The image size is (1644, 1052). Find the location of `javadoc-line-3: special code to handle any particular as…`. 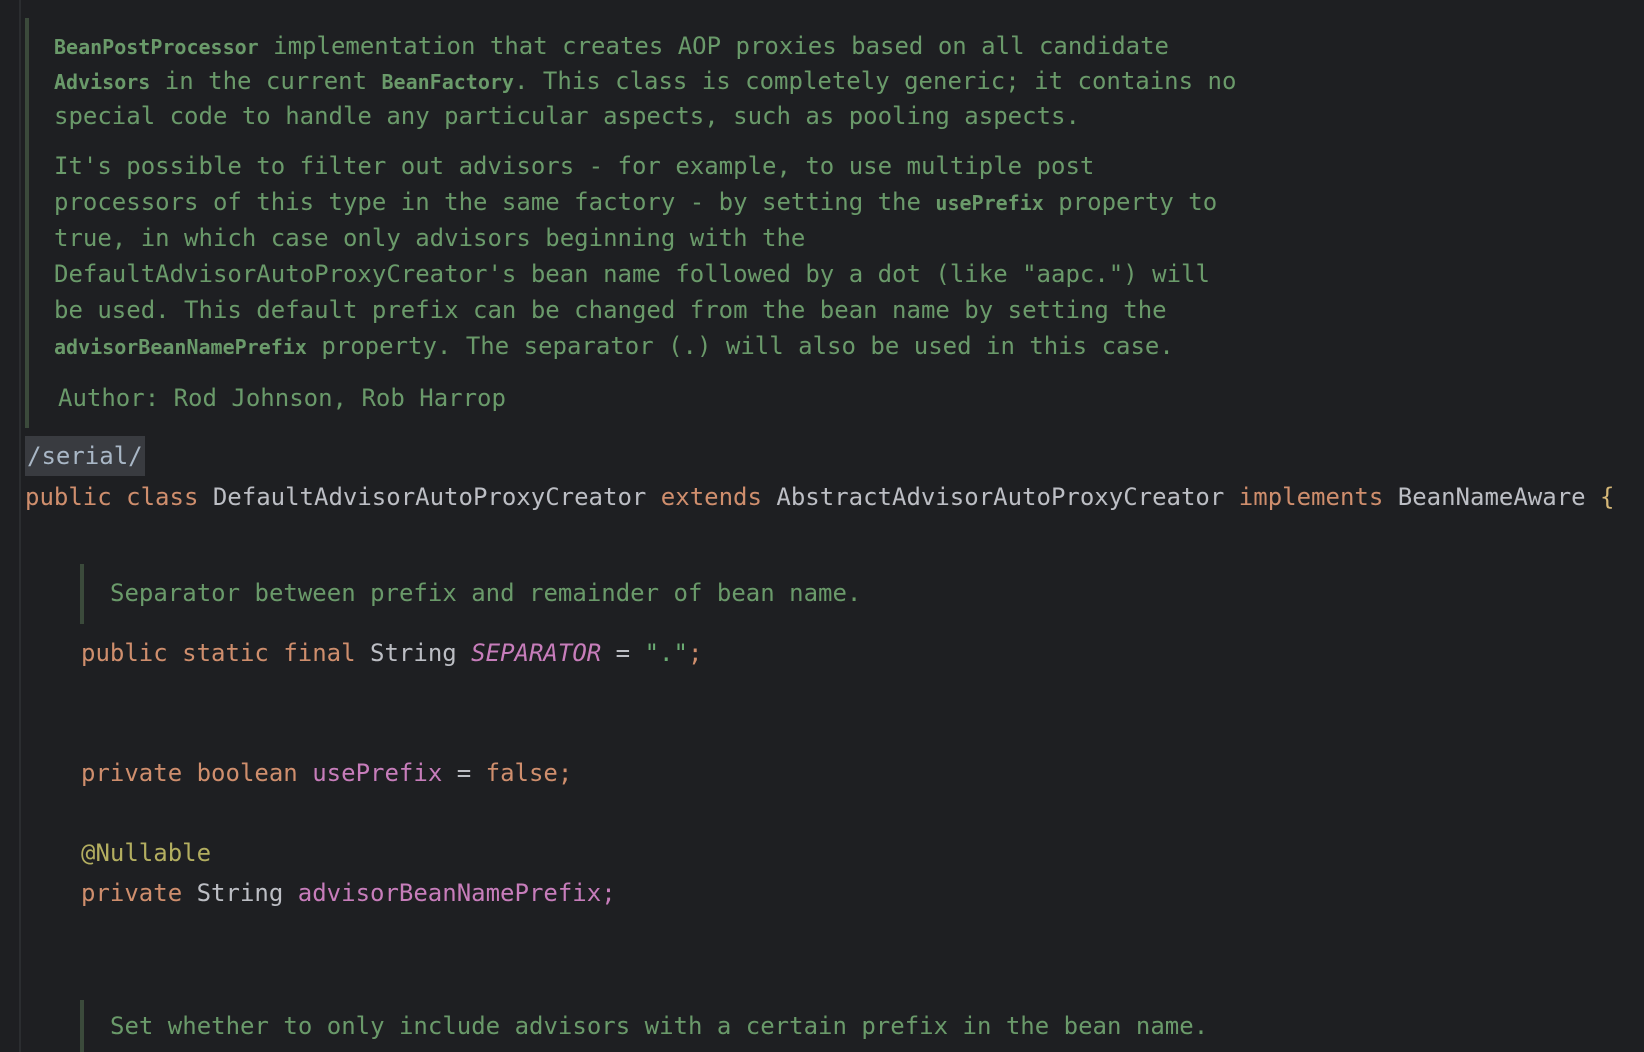

javadoc-line-3: special code to handle any particular as… is located at coordinates (567, 116).